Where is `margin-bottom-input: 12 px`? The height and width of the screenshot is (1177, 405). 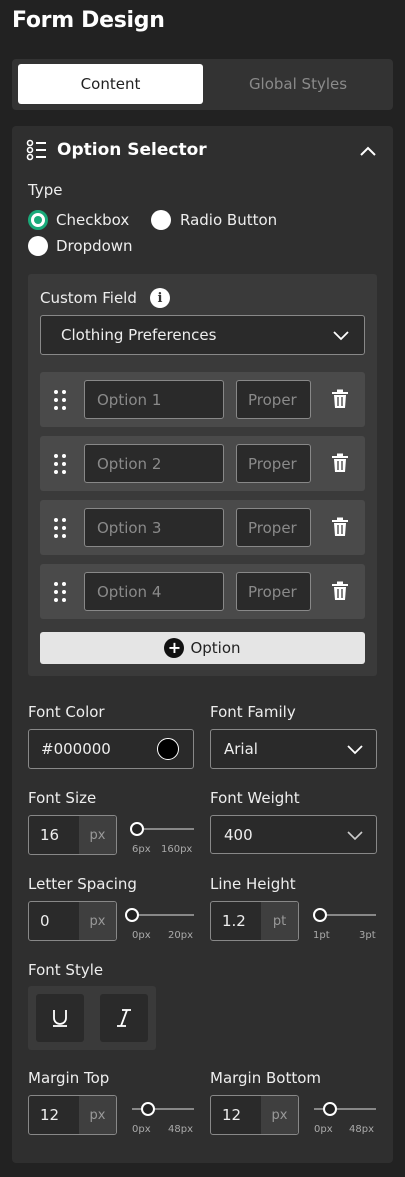
margin-bottom-input: 12 px is located at coordinates (254, 1115).